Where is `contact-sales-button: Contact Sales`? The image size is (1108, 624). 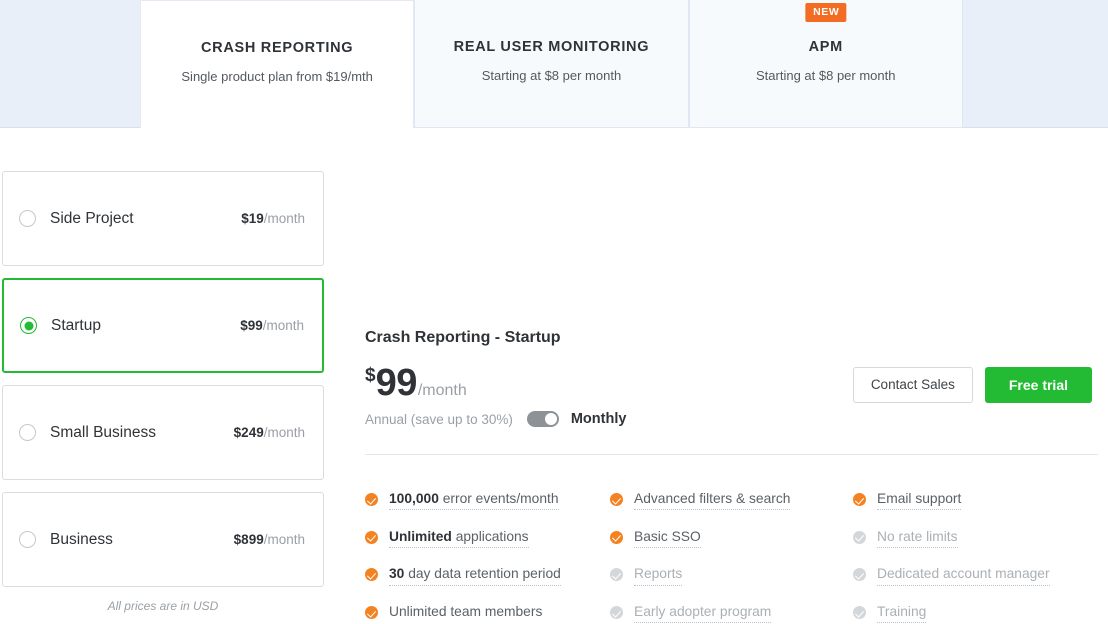
contact-sales-button: Contact Sales is located at coordinates (912, 385).